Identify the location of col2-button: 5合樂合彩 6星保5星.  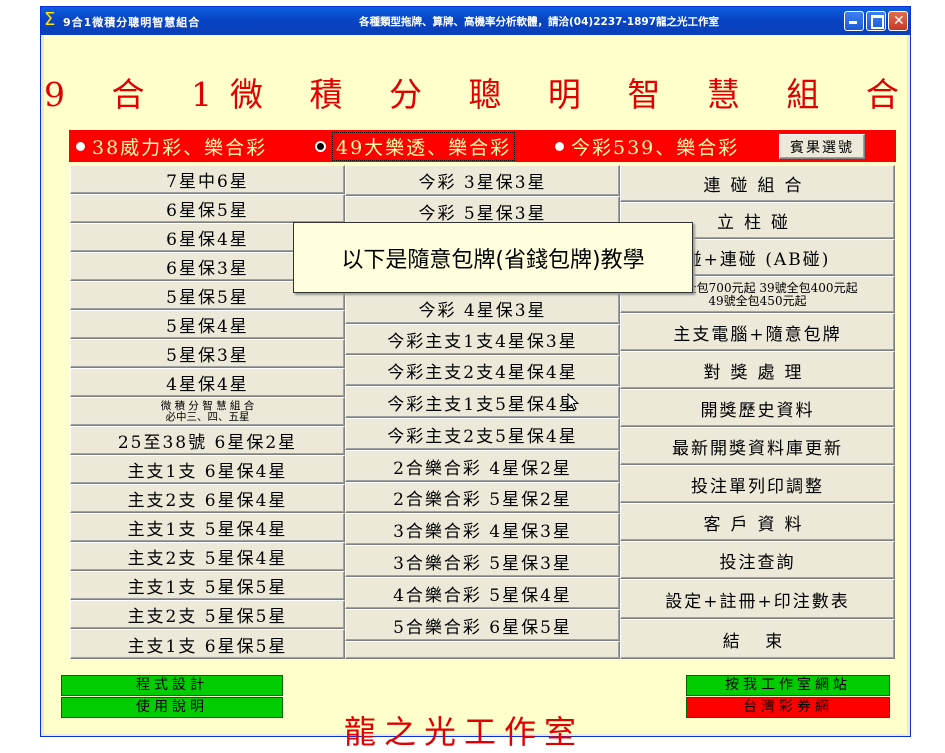
(482, 625).